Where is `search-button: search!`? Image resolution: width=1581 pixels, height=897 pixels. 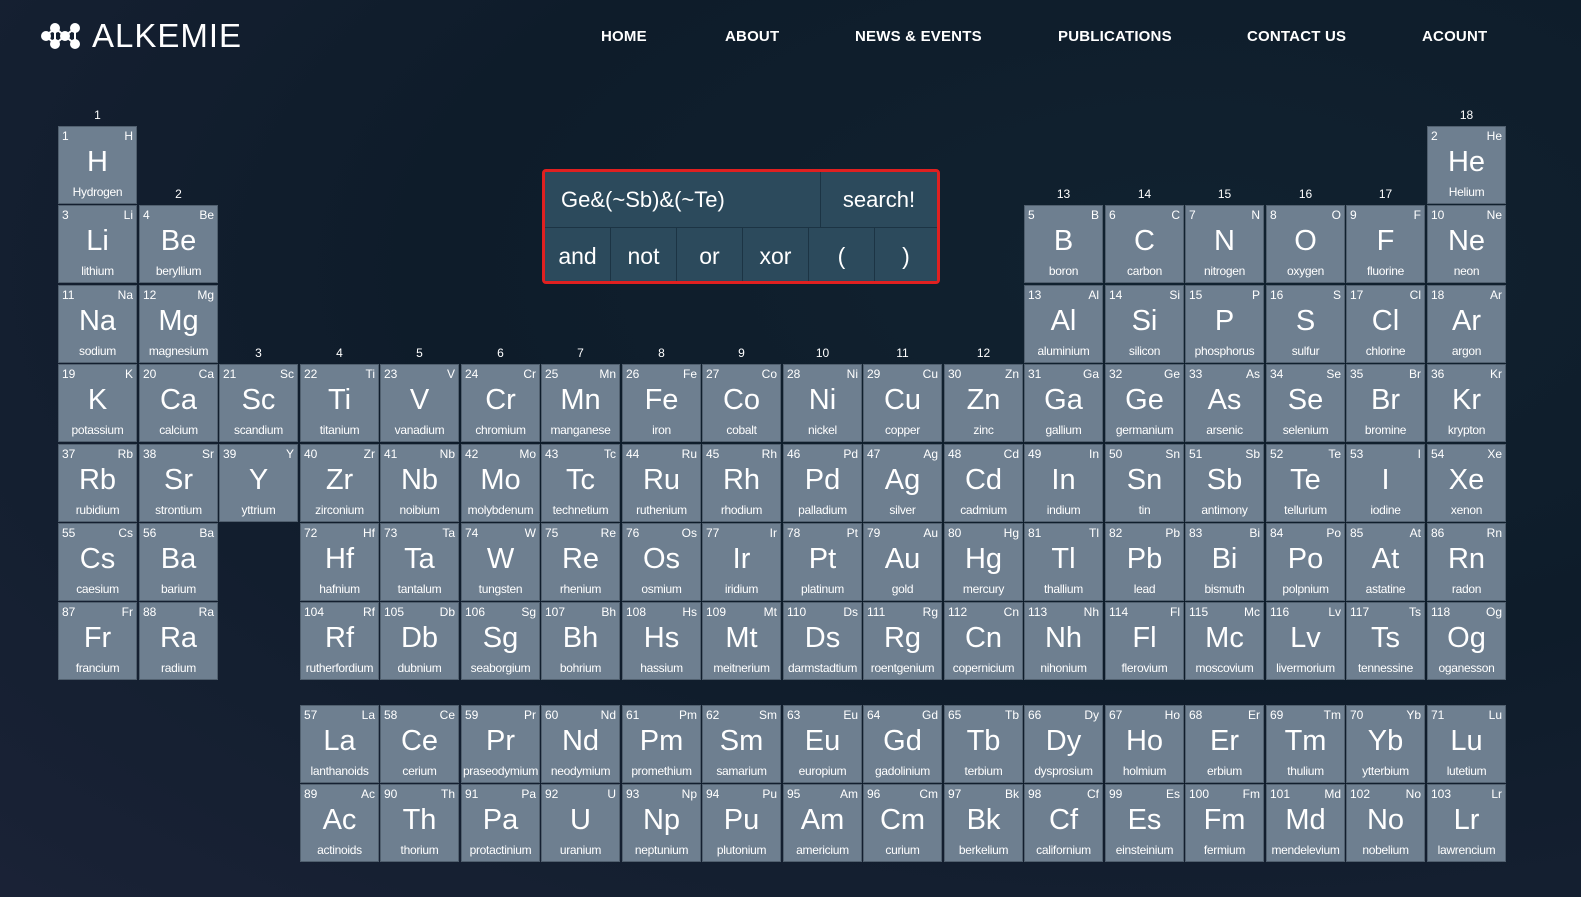 search-button: search! is located at coordinates (879, 200).